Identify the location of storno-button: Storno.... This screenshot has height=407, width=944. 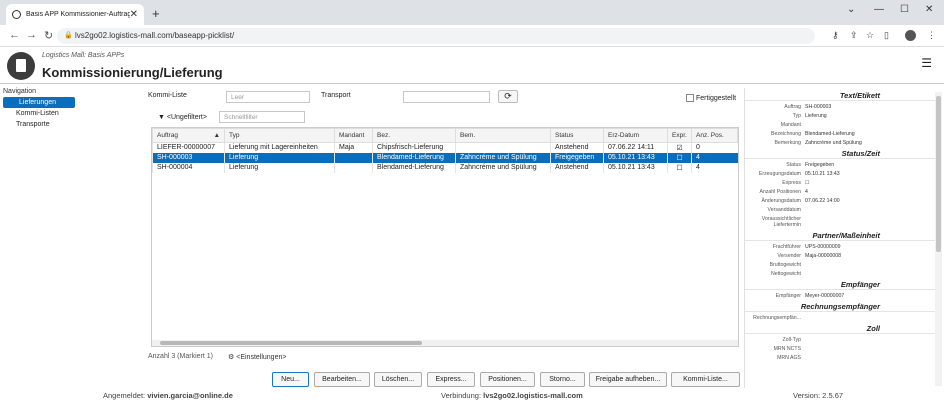
(562, 379).